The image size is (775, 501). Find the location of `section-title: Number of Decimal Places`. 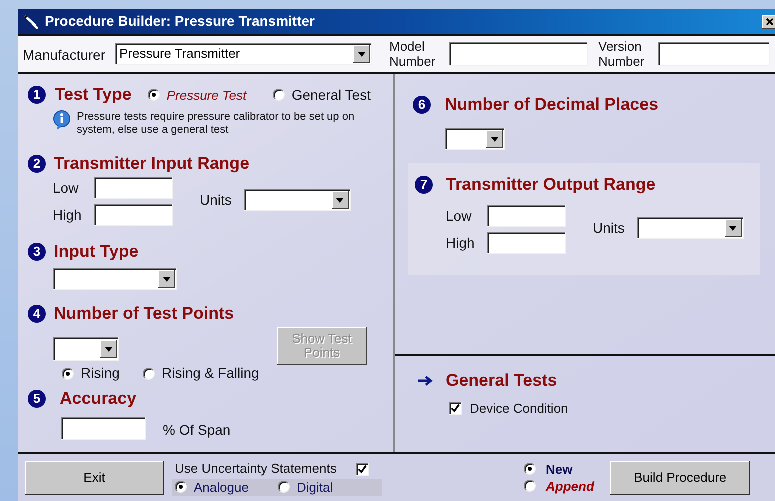

section-title: Number of Decimal Places is located at coordinates (552, 104).